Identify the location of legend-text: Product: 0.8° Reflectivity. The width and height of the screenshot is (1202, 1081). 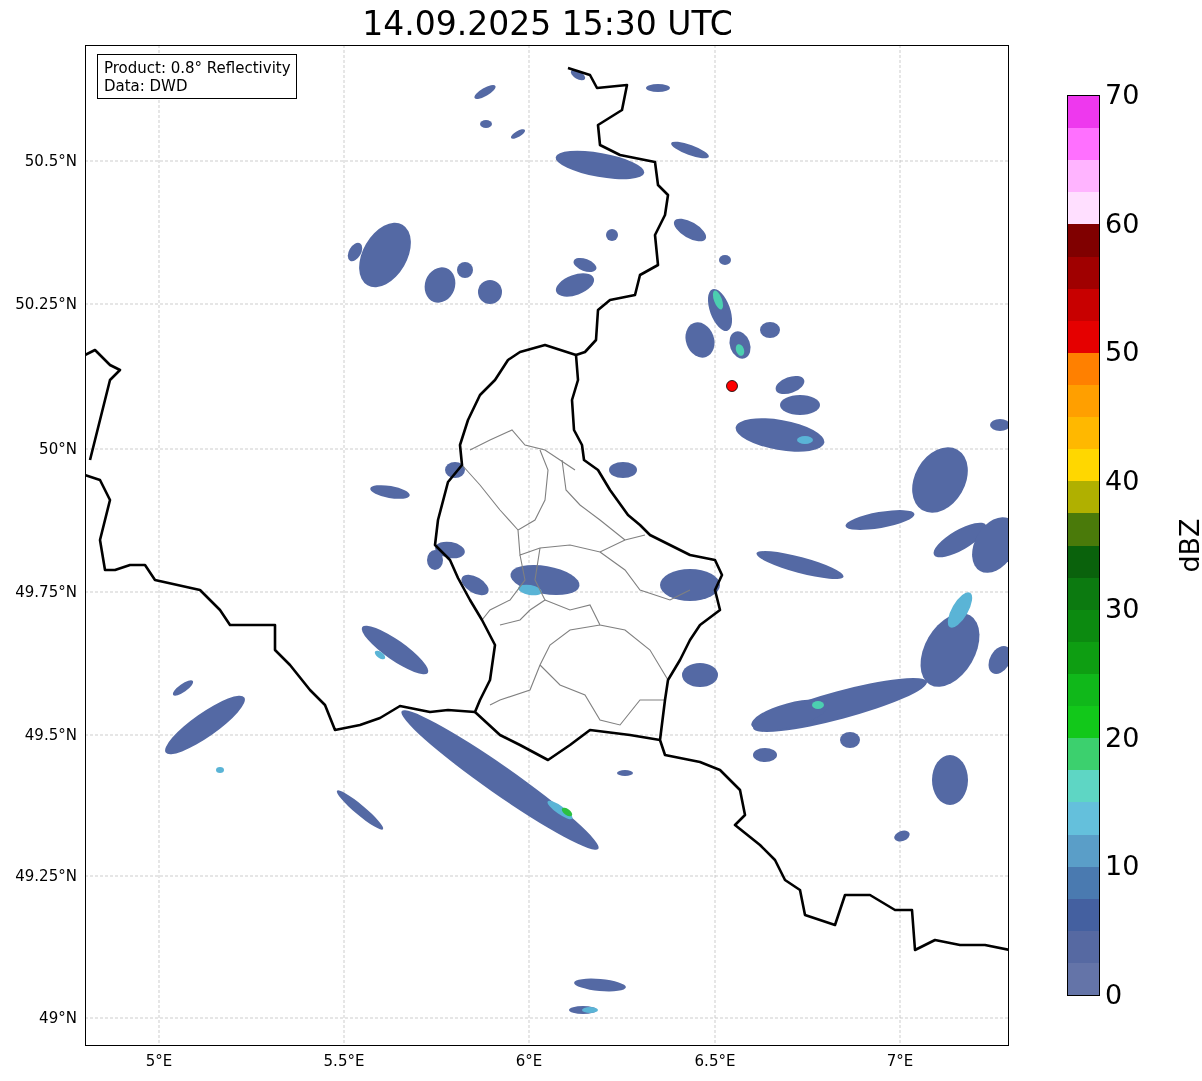
(197, 68).